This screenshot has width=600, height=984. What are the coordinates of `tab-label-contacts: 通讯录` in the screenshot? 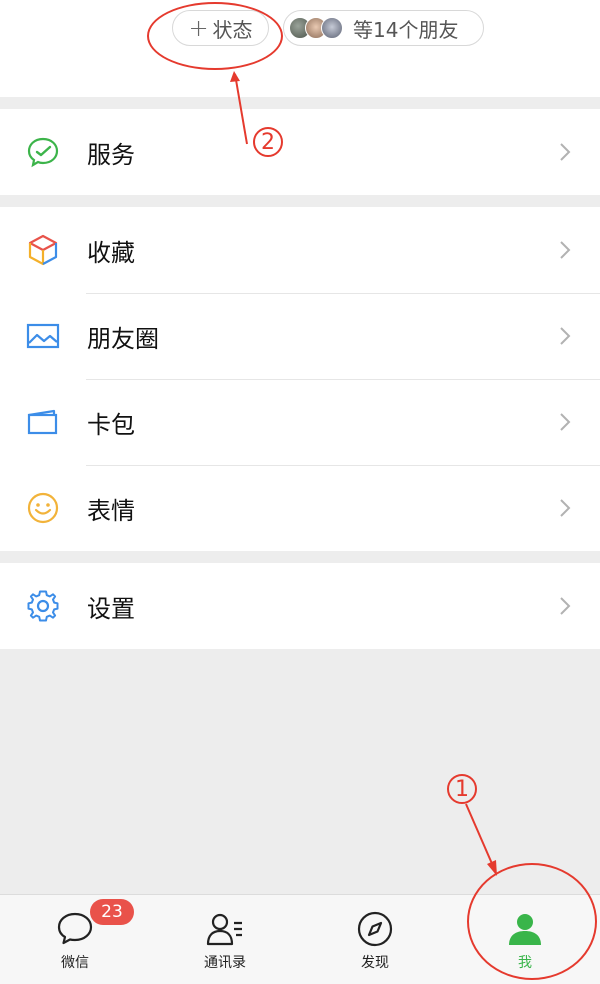 It's located at (225, 963).